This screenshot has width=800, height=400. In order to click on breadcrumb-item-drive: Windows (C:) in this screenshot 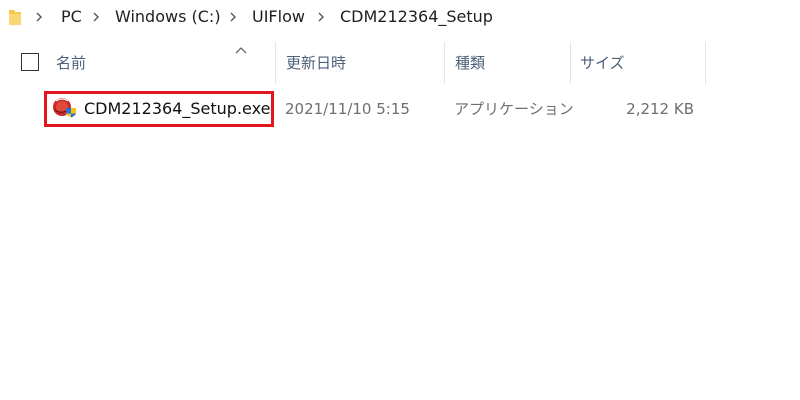, I will do `click(168, 17)`.